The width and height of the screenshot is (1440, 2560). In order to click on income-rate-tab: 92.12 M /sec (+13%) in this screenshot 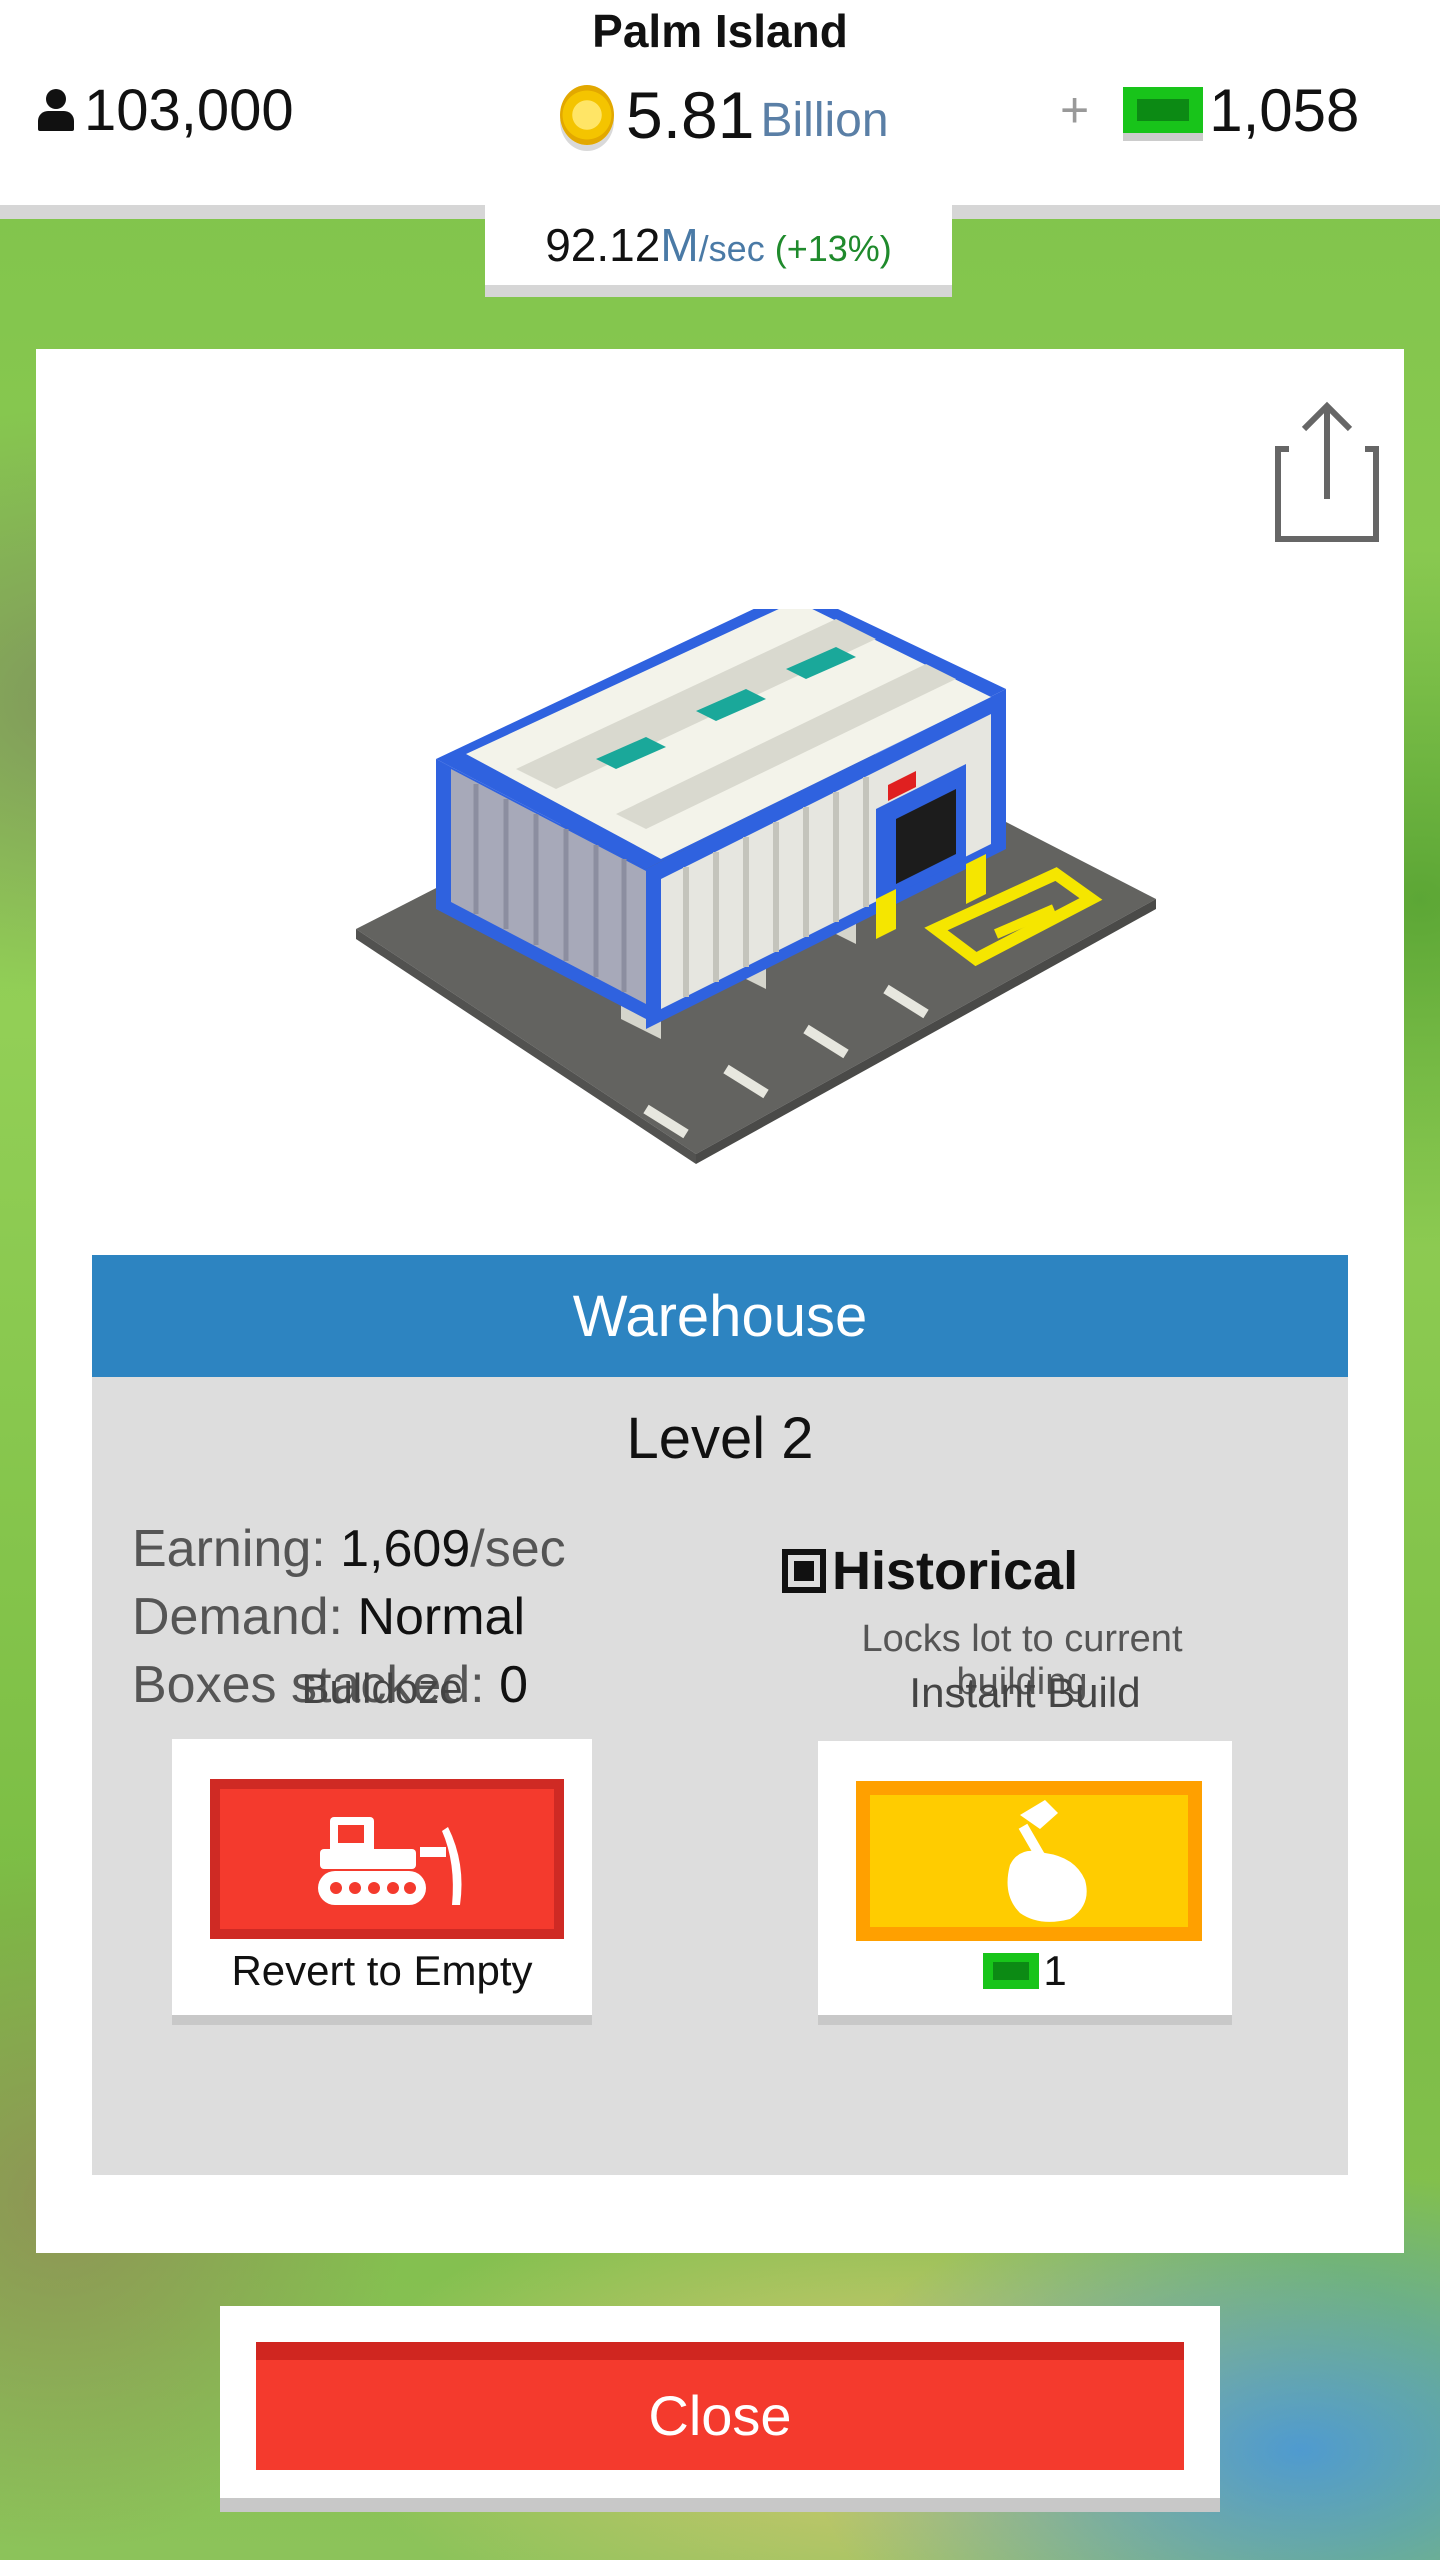, I will do `click(718, 251)`.